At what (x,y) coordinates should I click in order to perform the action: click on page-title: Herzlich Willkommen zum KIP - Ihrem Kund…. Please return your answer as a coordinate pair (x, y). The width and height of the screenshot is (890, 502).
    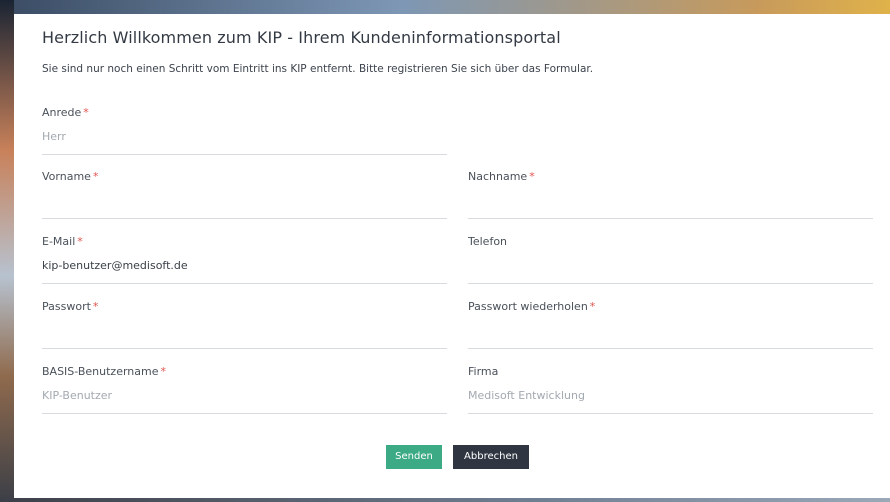
    Looking at the image, I should click on (301, 37).